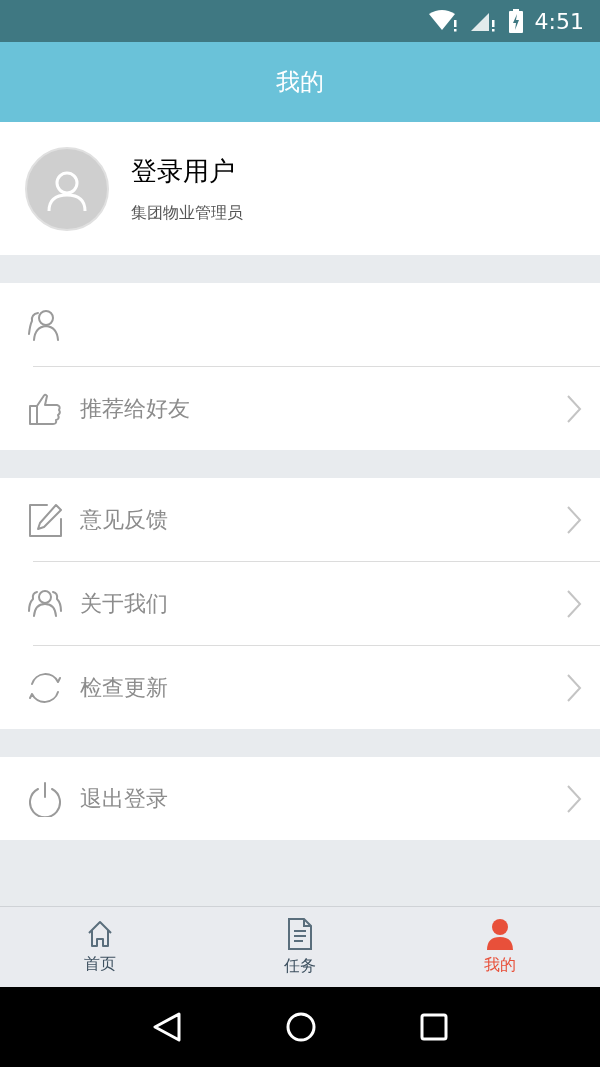  Describe the element at coordinates (300, 188) in the screenshot. I see `profile-card: 登录用户 集团物业管理员` at that location.